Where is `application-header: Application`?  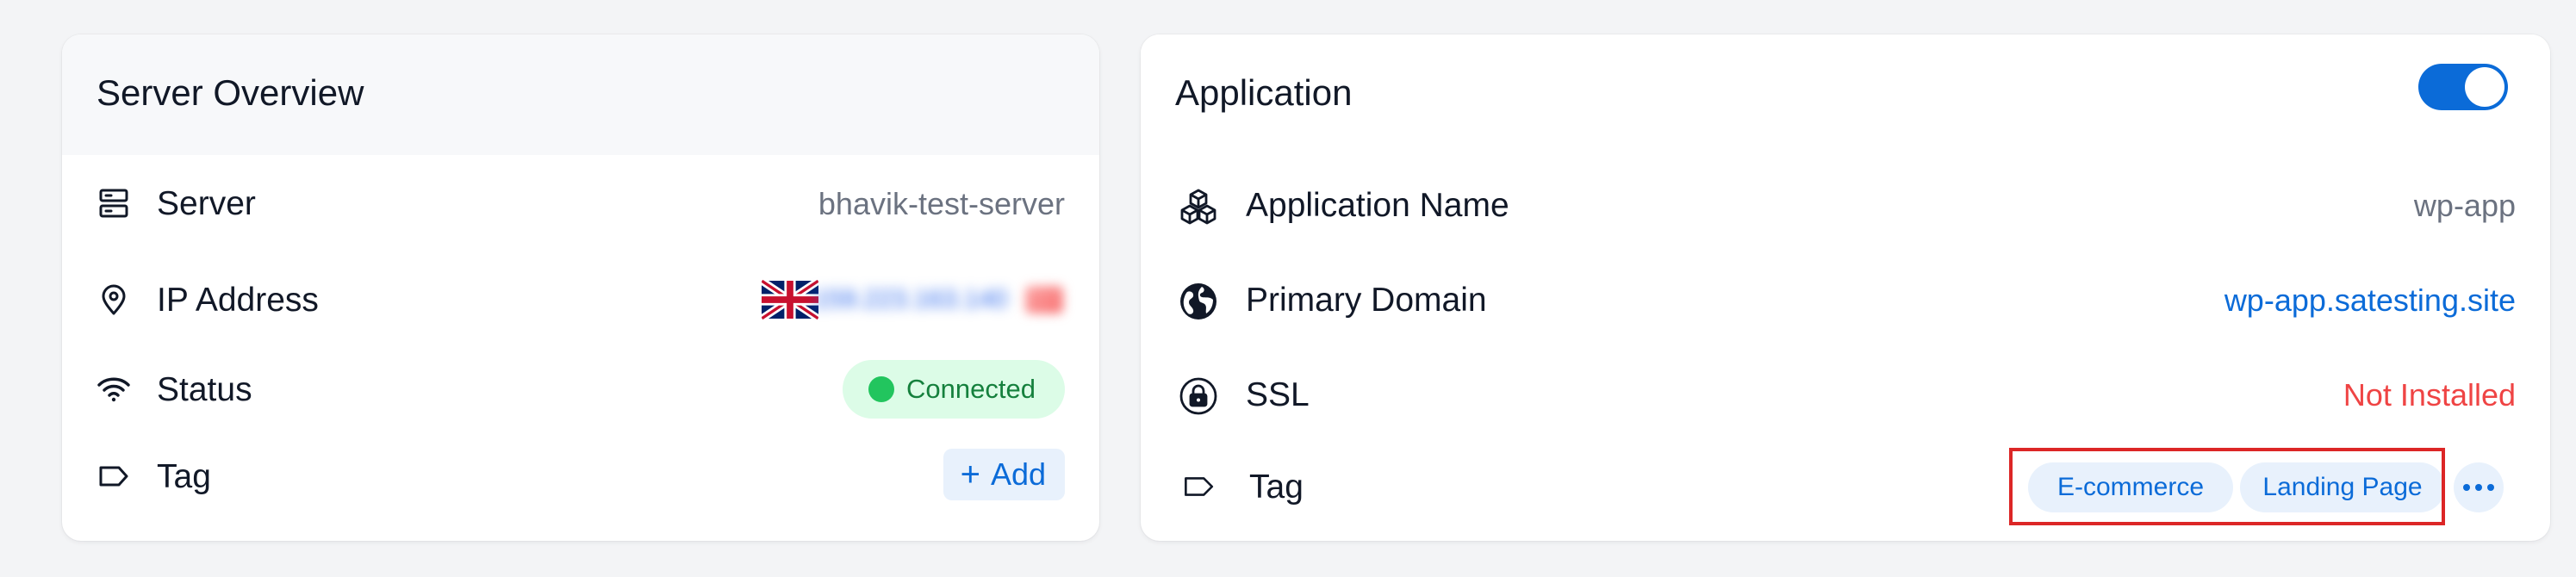 application-header: Application is located at coordinates (1846, 94).